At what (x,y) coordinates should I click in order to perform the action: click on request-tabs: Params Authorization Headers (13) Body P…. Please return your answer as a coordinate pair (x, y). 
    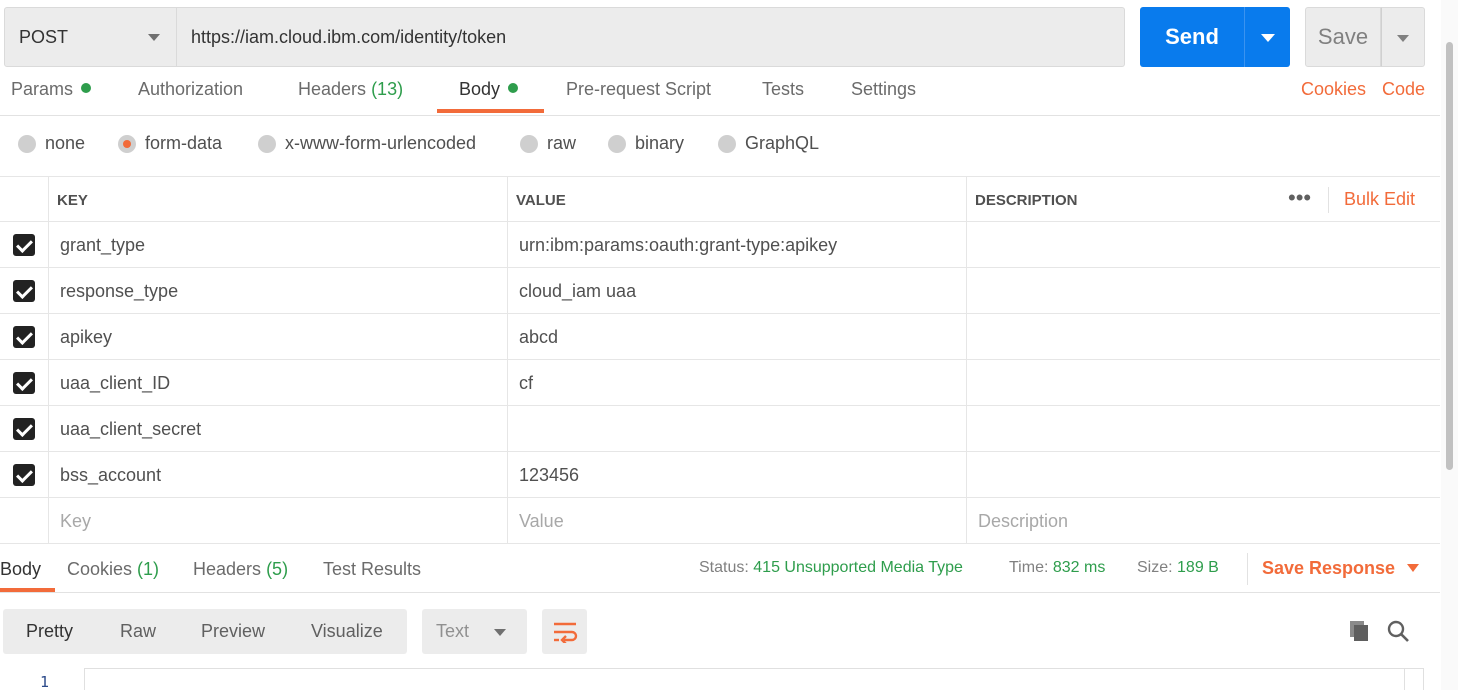
    Looking at the image, I should click on (720, 95).